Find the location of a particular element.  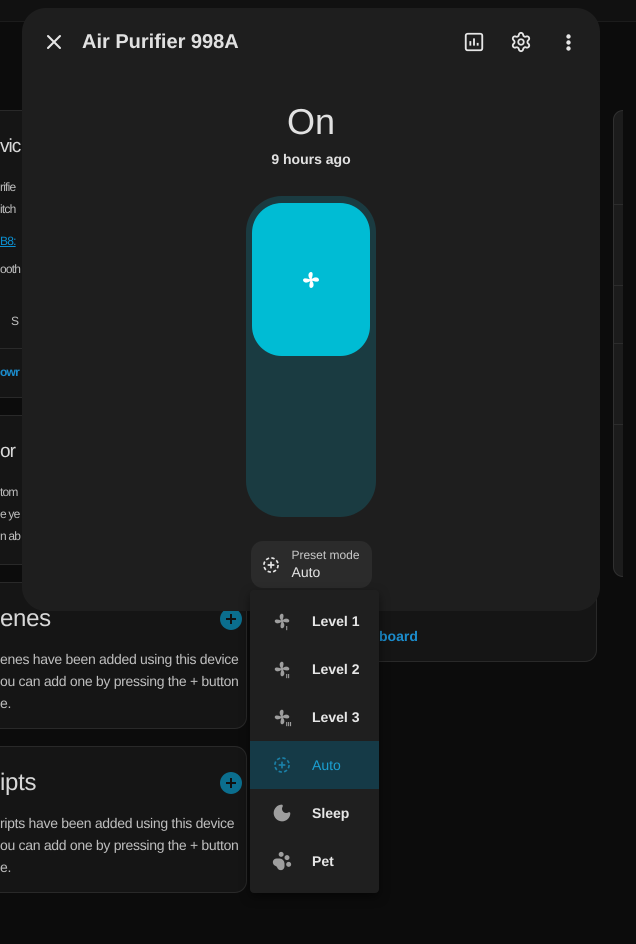

state-value: On is located at coordinates (311, 122).